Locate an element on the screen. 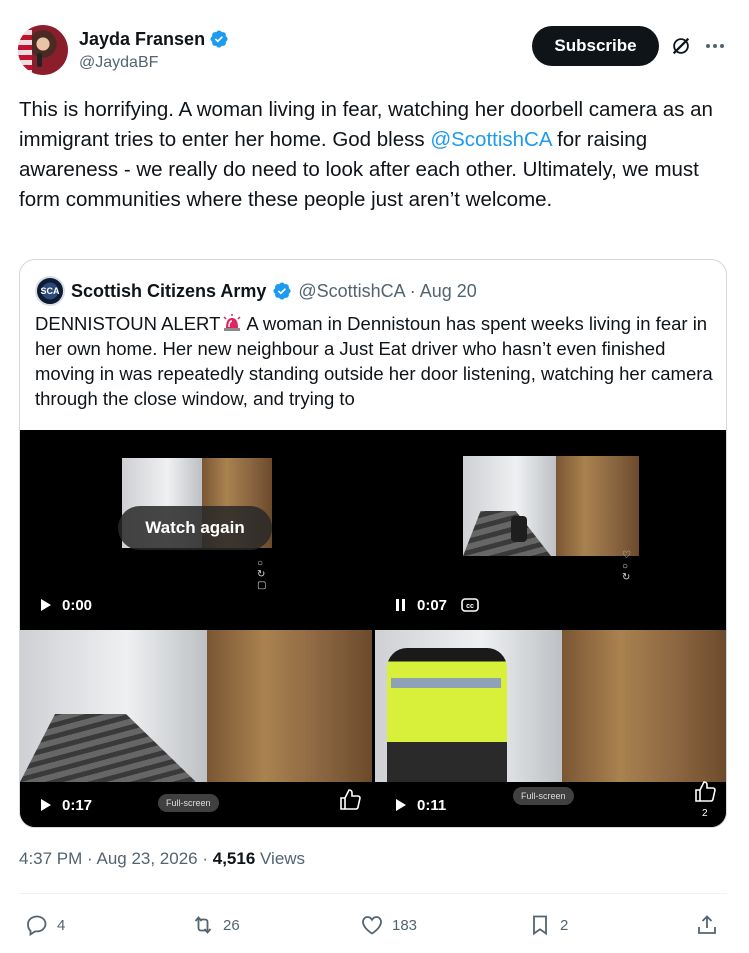  author-display-name: Jayda Fransen is located at coordinates (142, 39).